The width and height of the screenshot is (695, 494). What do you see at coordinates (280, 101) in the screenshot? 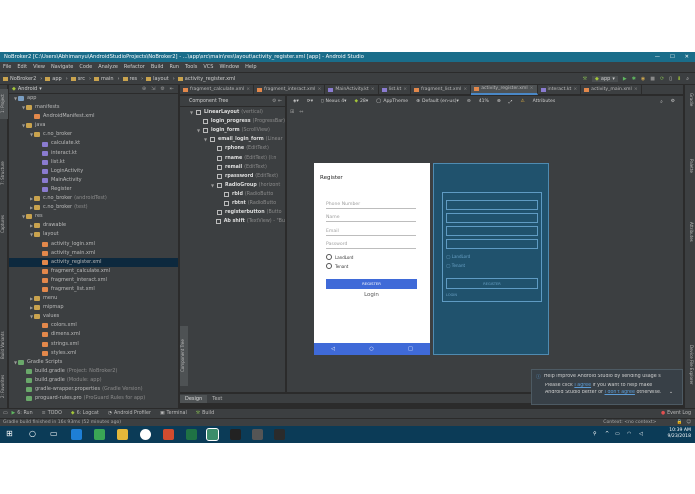
I see `hide-panel-icon: ⇤` at bounding box center [280, 101].